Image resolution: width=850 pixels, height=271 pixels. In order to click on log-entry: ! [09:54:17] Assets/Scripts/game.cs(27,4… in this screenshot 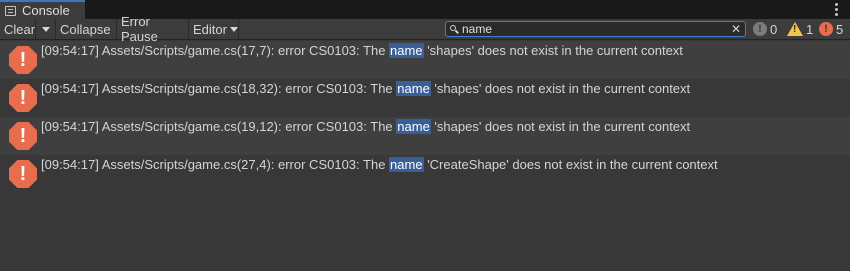, I will do `click(425, 174)`.